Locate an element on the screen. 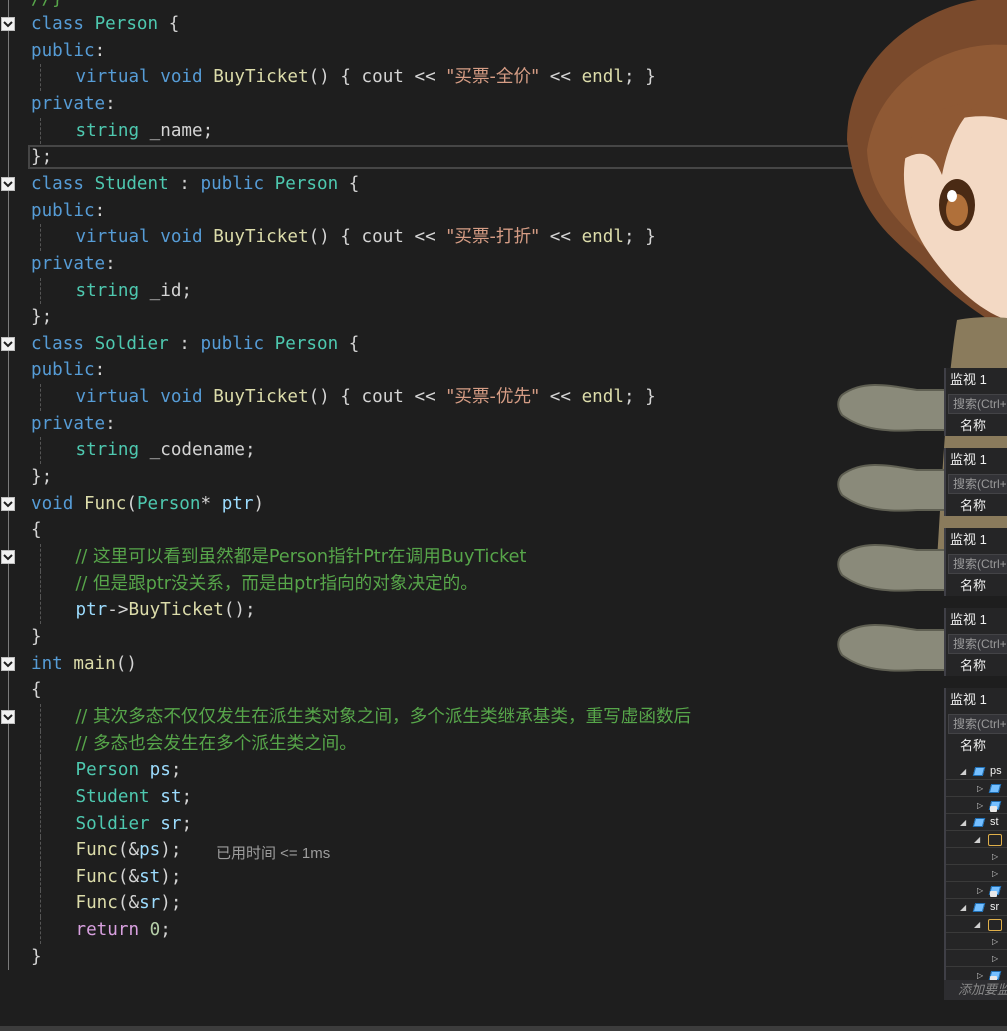  code-line: Func(&st); is located at coordinates (129, 877).